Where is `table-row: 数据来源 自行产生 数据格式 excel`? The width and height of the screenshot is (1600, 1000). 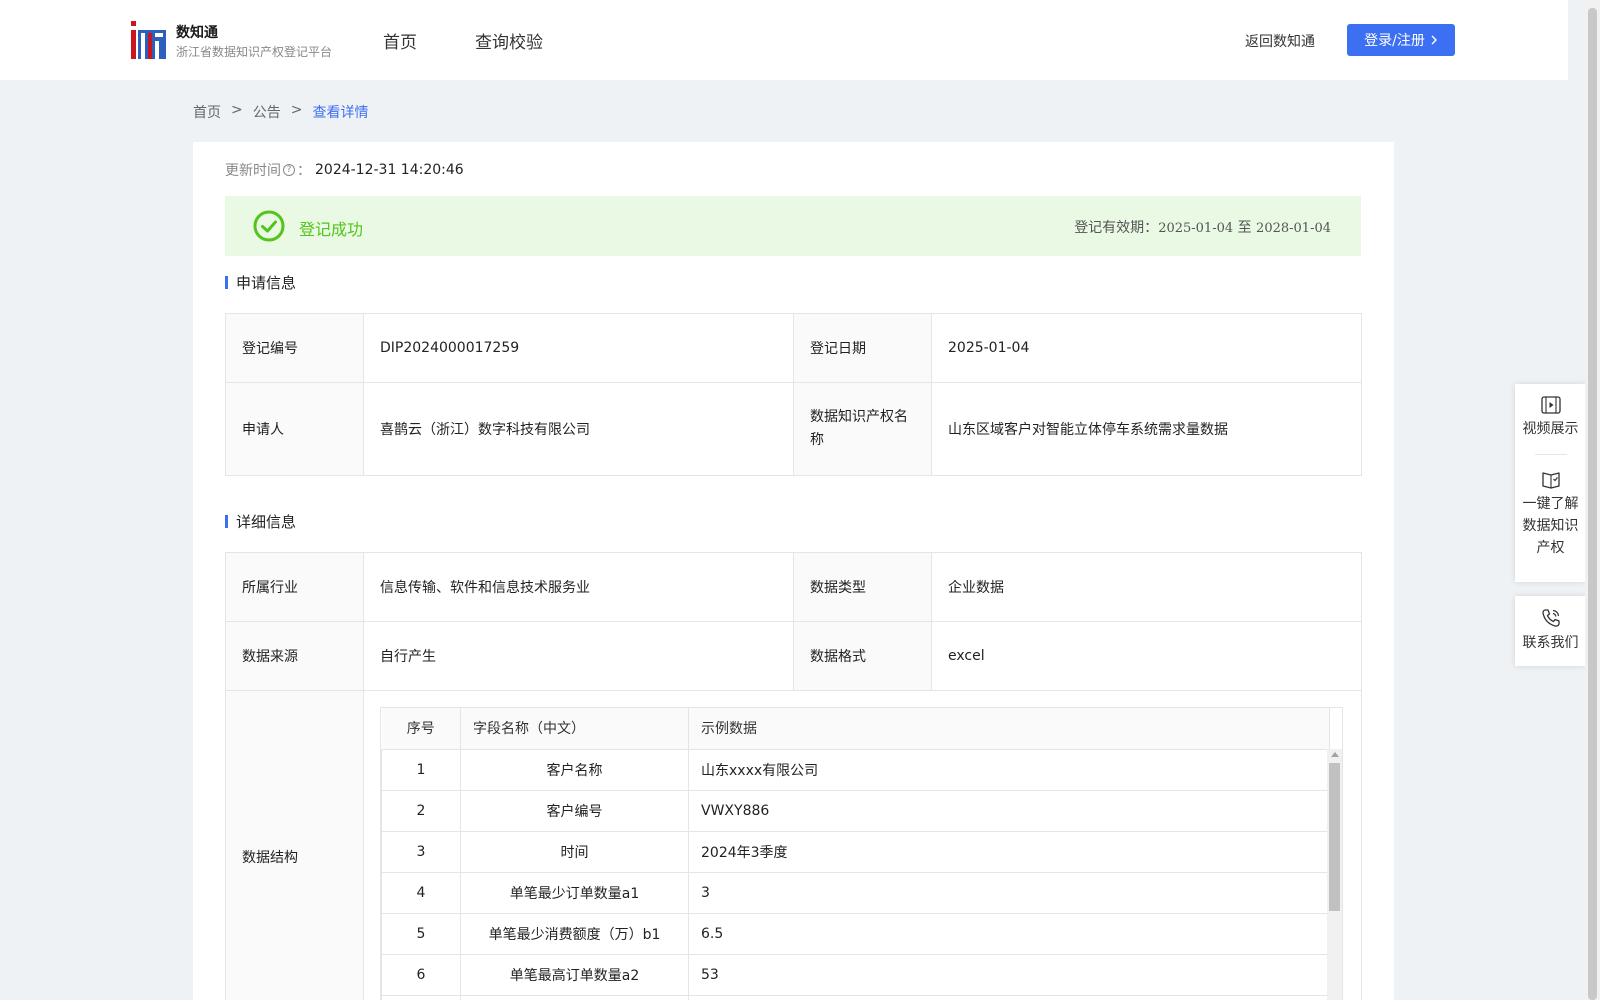
table-row: 数据来源 自行产生 数据格式 excel is located at coordinates (793, 656).